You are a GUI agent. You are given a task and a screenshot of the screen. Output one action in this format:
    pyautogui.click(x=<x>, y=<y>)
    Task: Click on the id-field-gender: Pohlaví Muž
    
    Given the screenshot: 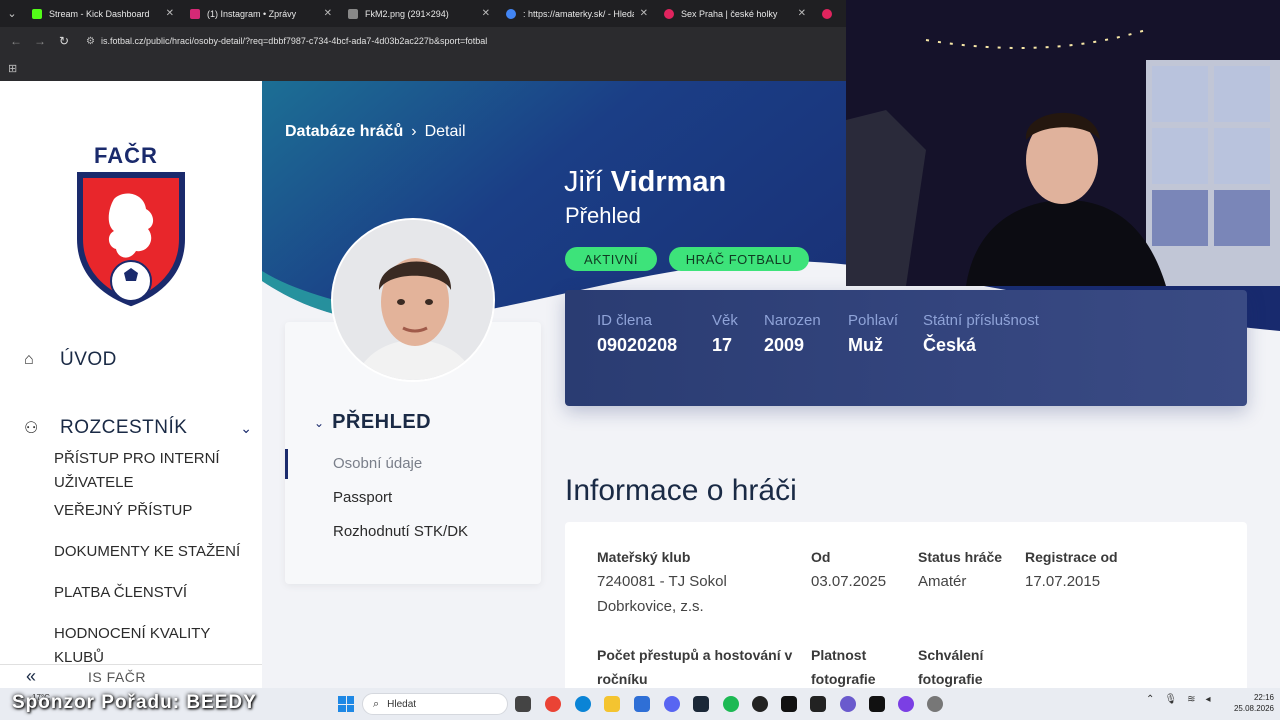 What is the action you would take?
    pyautogui.click(x=873, y=334)
    